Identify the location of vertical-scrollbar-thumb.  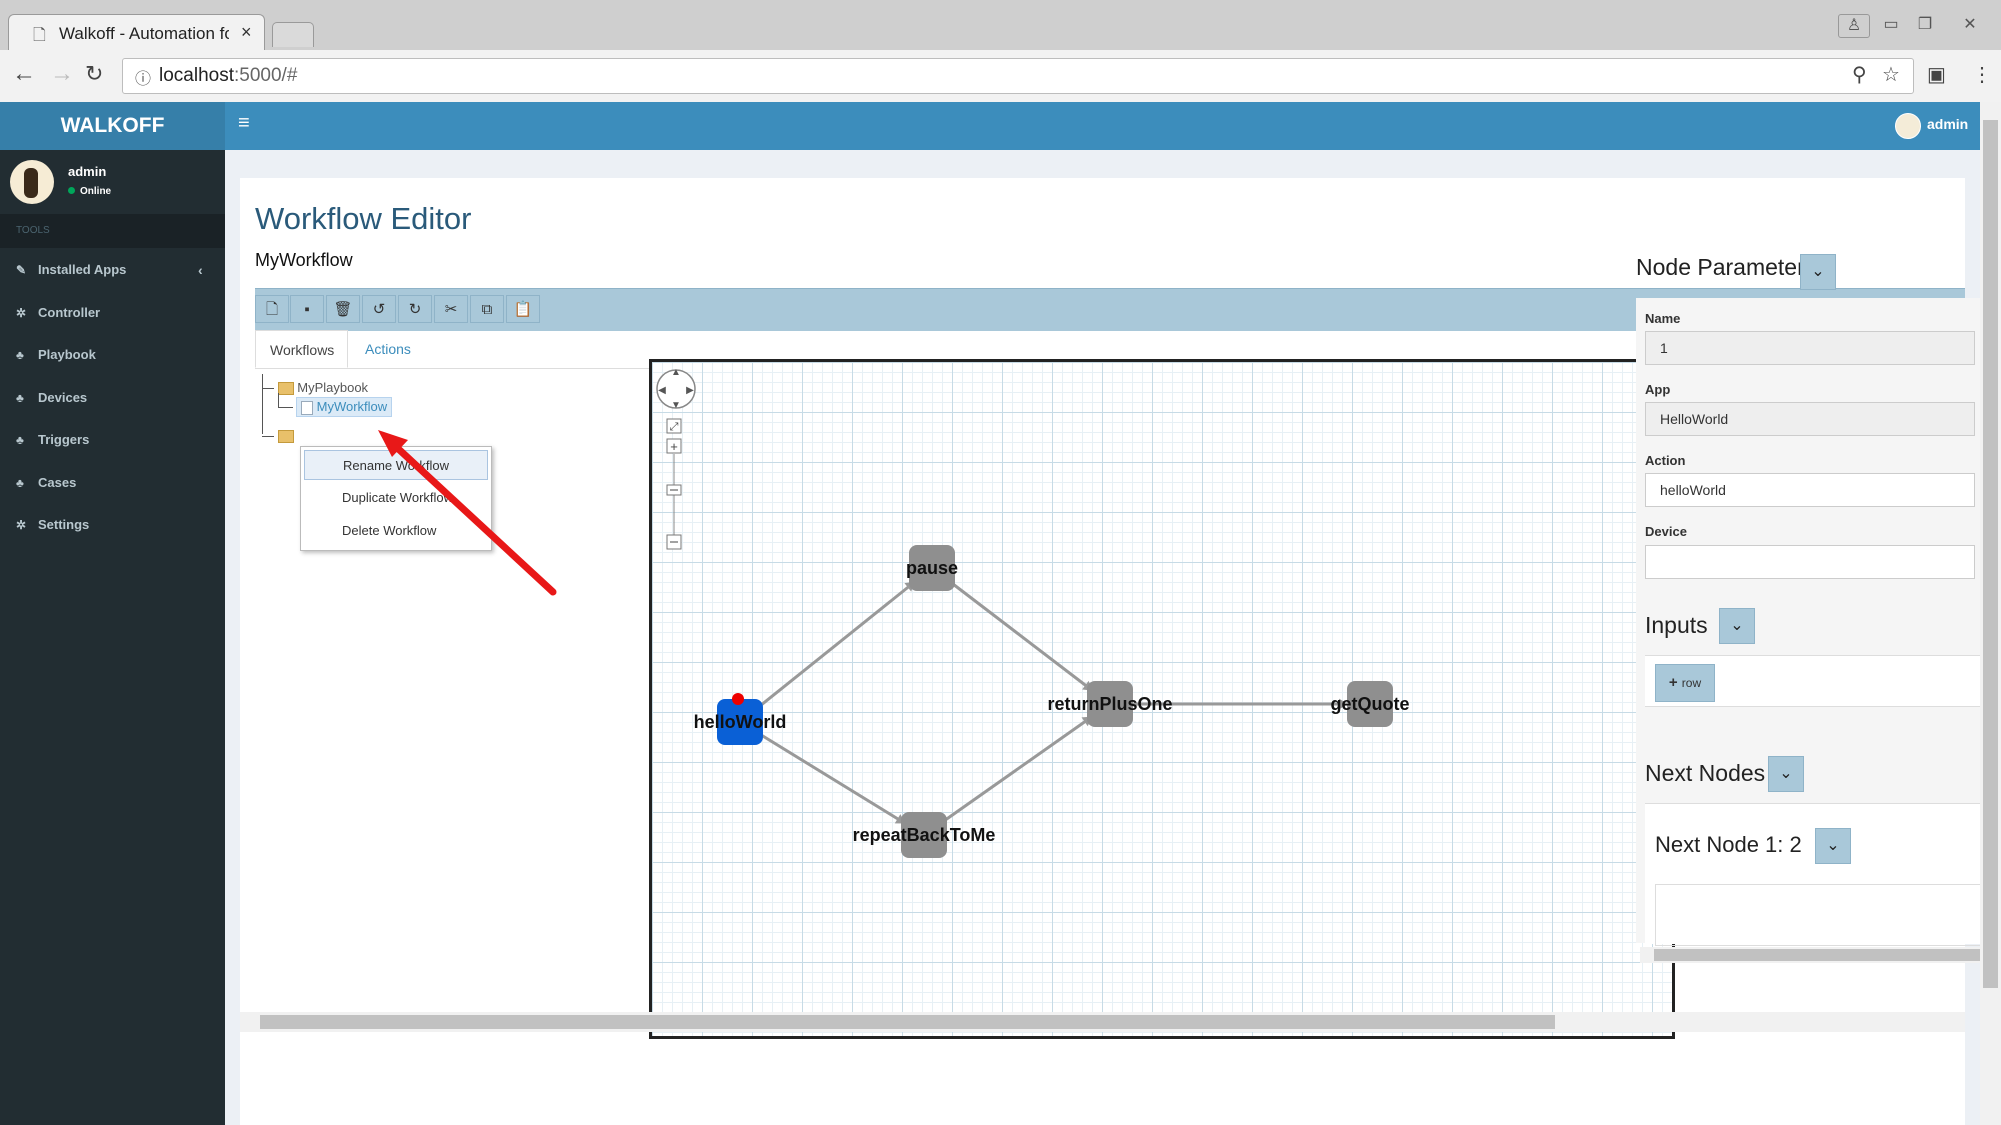
(1990, 554).